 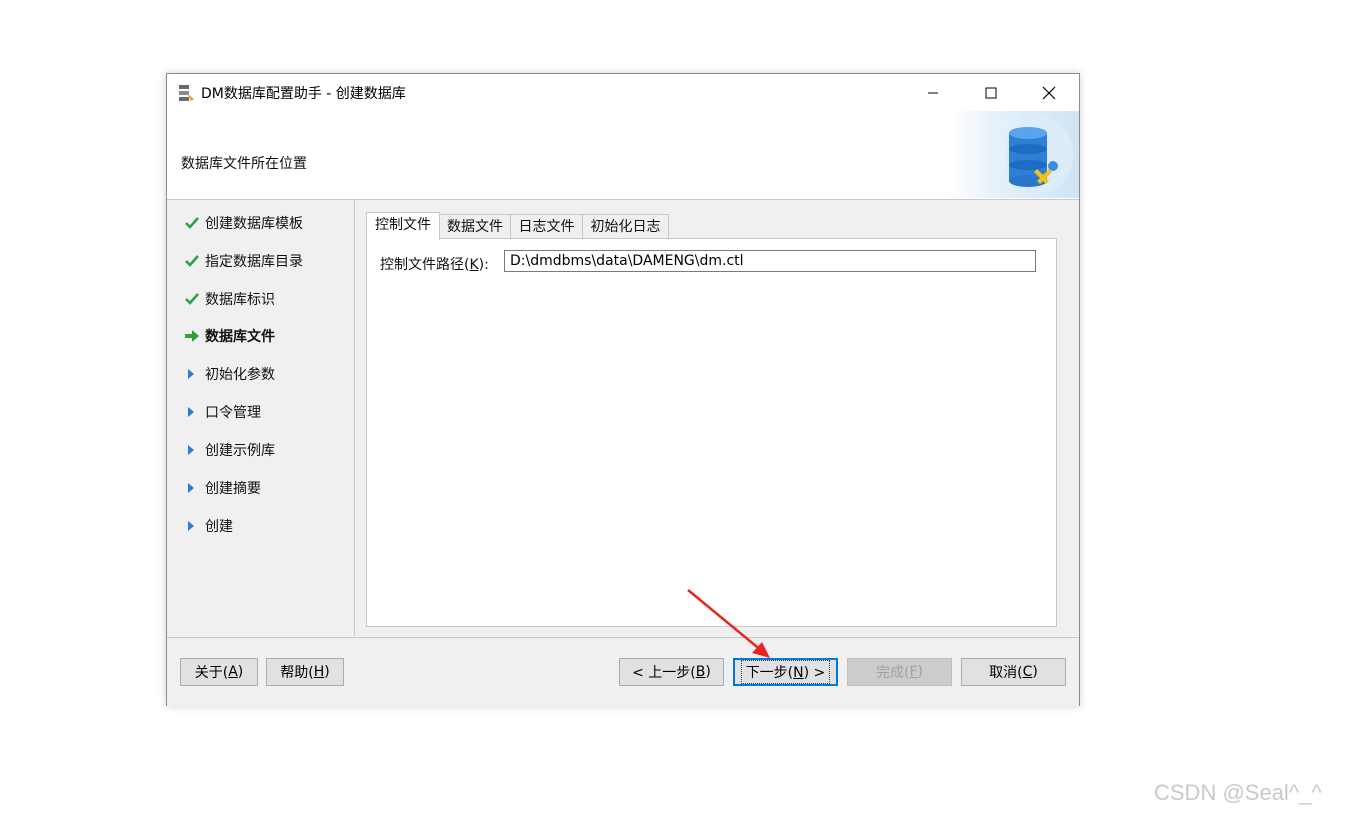 I want to click on step-db-identity: 数据库标识, so click(x=230, y=299).